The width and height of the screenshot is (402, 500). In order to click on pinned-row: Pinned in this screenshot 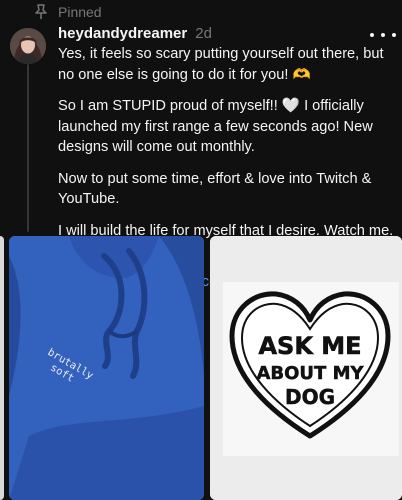, I will do `click(68, 12)`.